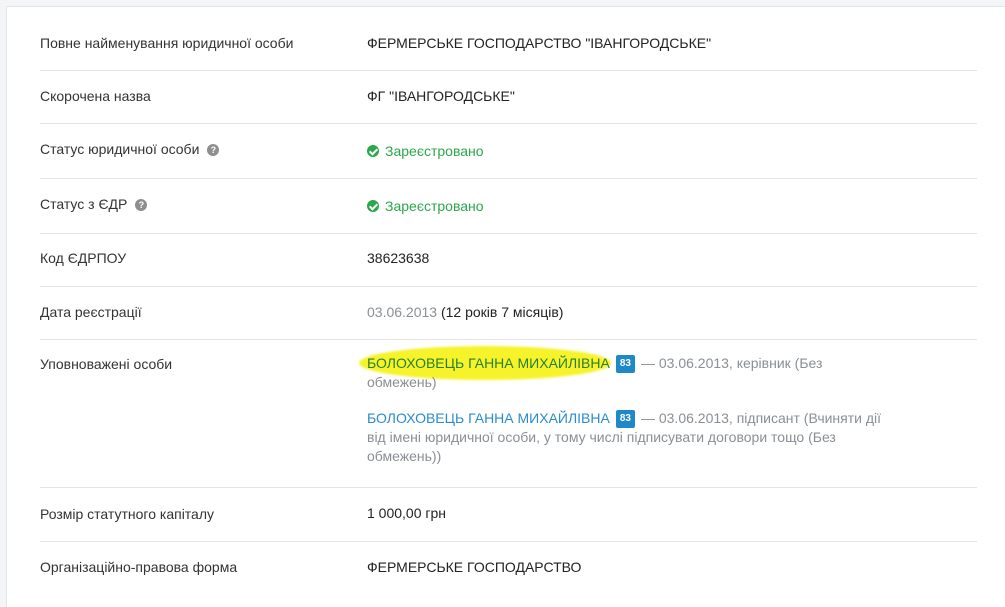 This screenshot has width=1005, height=607. What do you see at coordinates (502, 312) in the screenshot?
I see `registration-duration: (12 років 7 місяців)` at bounding box center [502, 312].